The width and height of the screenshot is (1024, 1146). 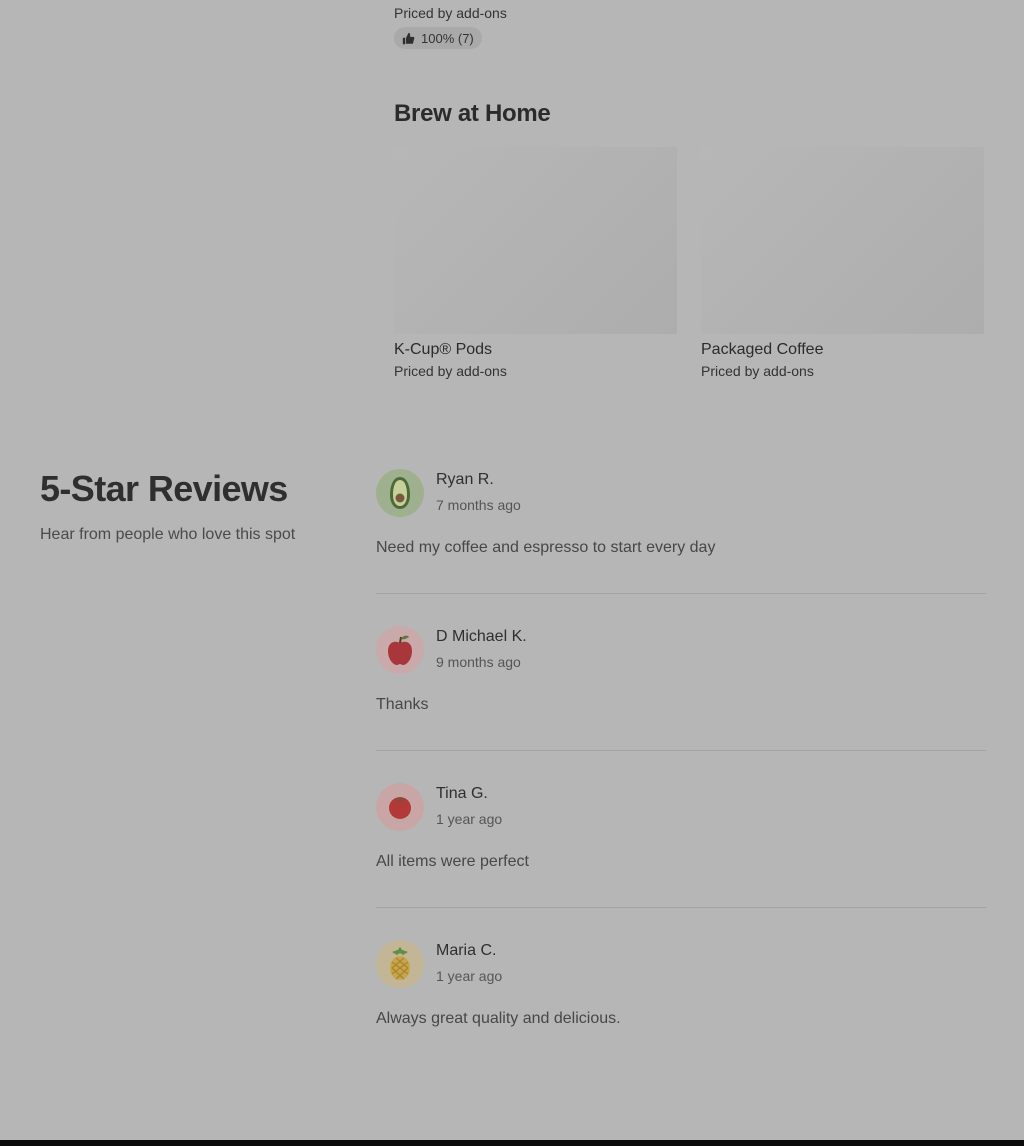 What do you see at coordinates (168, 534) in the screenshot?
I see `reviews-subtitle: Hear from people who love this spot` at bounding box center [168, 534].